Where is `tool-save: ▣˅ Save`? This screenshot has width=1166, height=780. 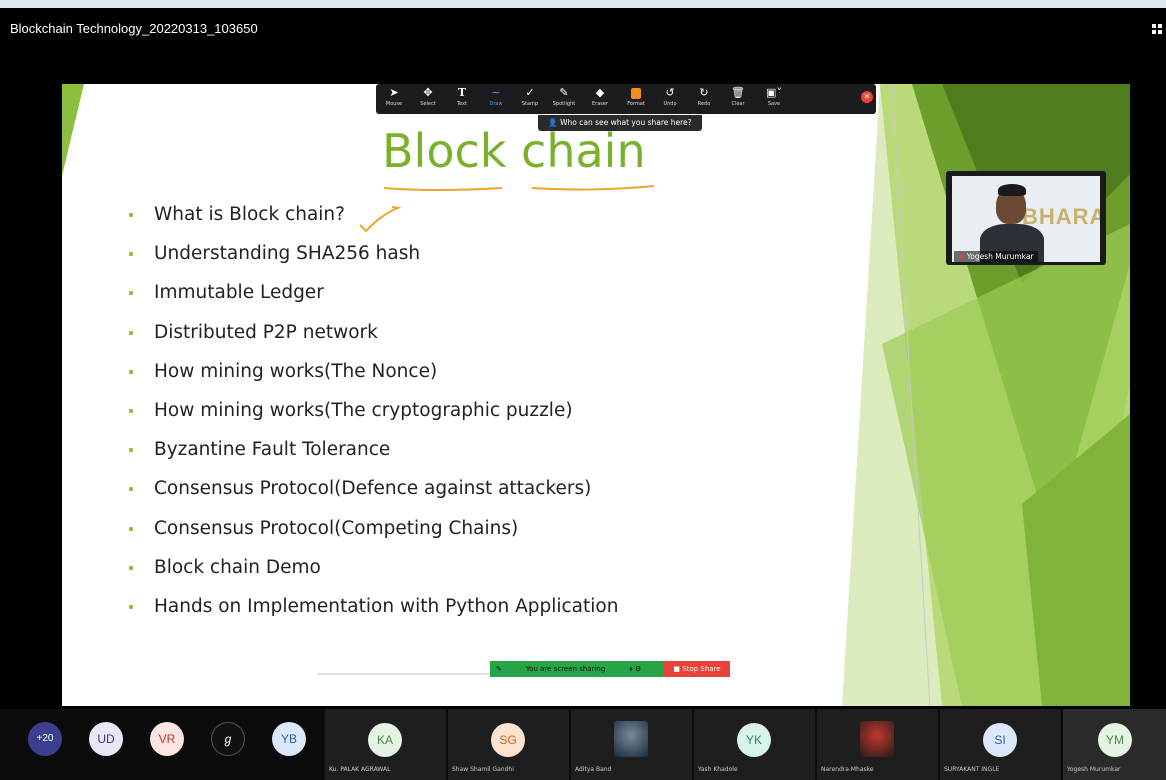 tool-save: ▣˅ Save is located at coordinates (774, 100).